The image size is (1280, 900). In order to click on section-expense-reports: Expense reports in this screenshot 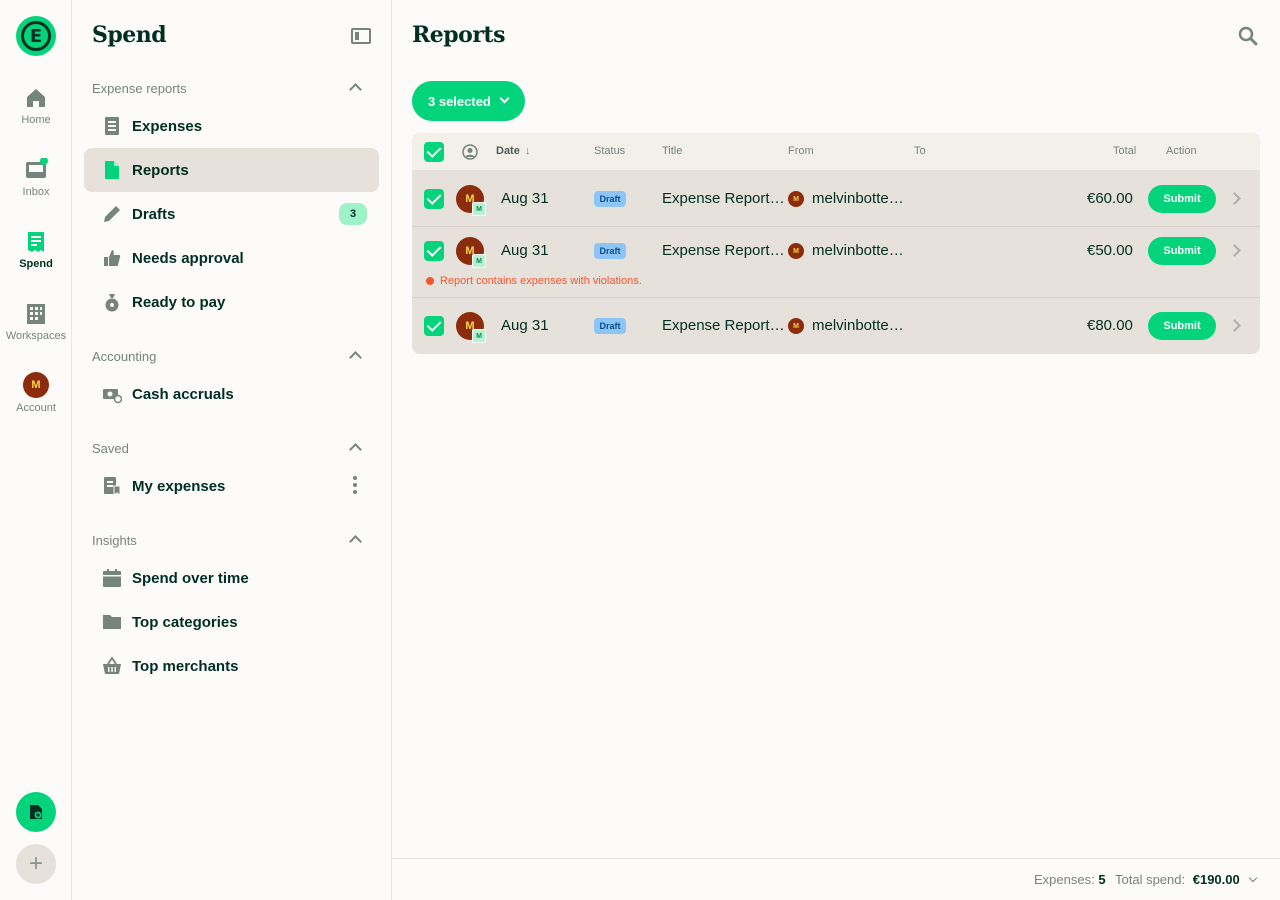, I will do `click(232, 88)`.